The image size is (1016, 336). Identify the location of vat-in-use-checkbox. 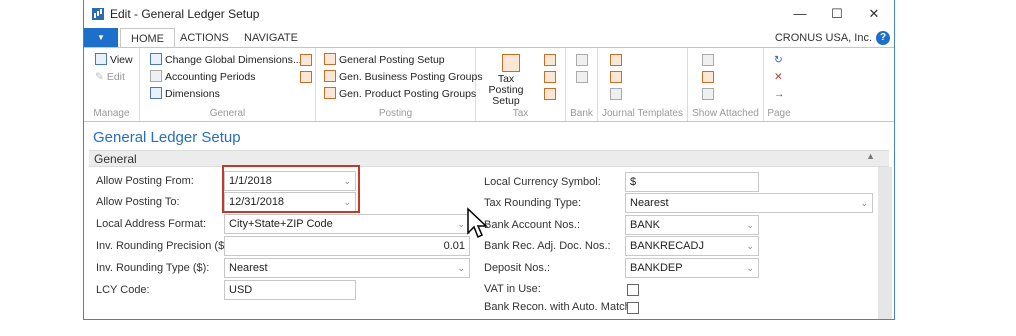
(633, 290).